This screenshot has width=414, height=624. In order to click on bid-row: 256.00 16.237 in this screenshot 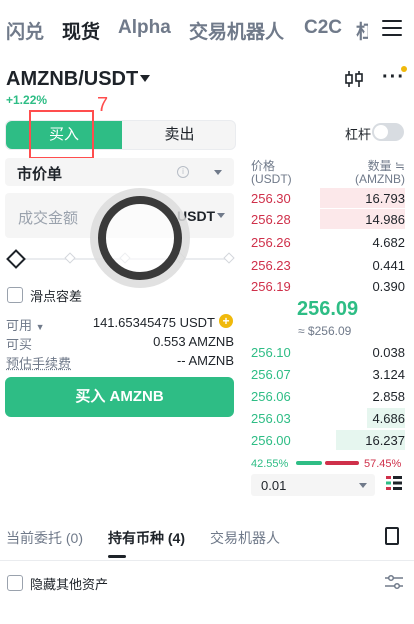, I will do `click(328, 440)`.